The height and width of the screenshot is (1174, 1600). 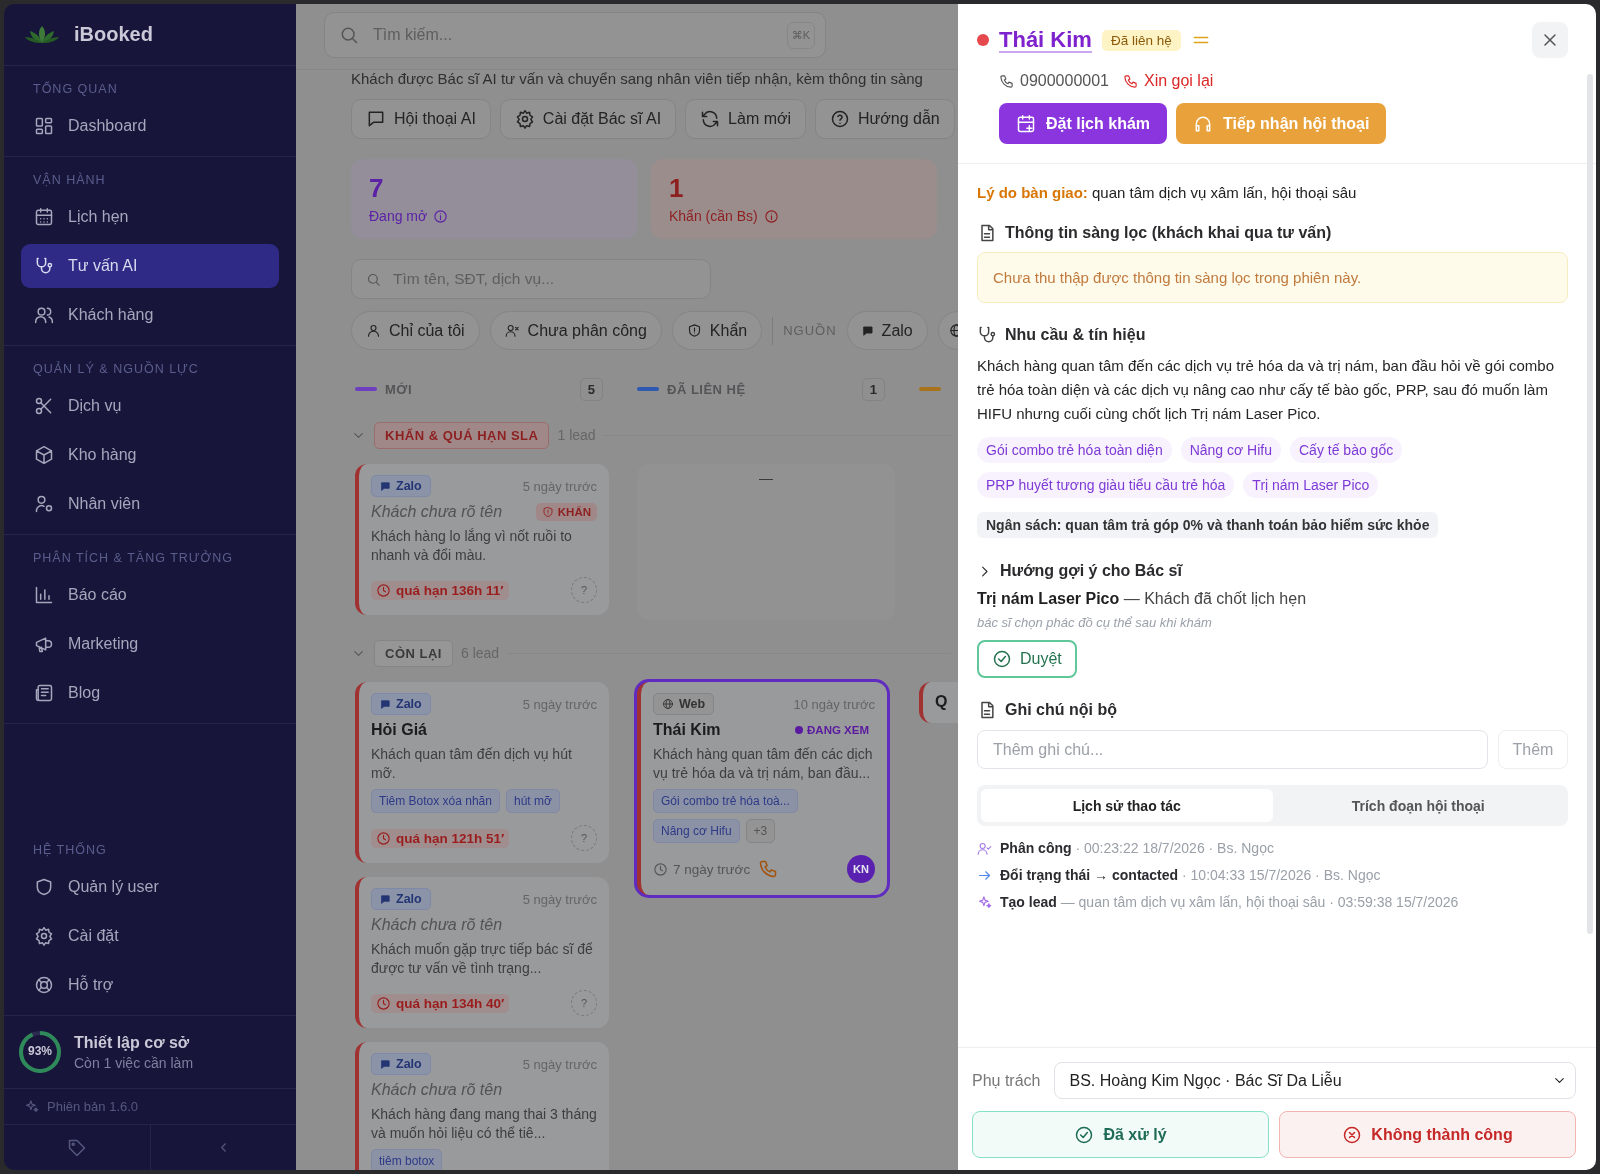 I want to click on column-title: MỚI, so click(x=399, y=389).